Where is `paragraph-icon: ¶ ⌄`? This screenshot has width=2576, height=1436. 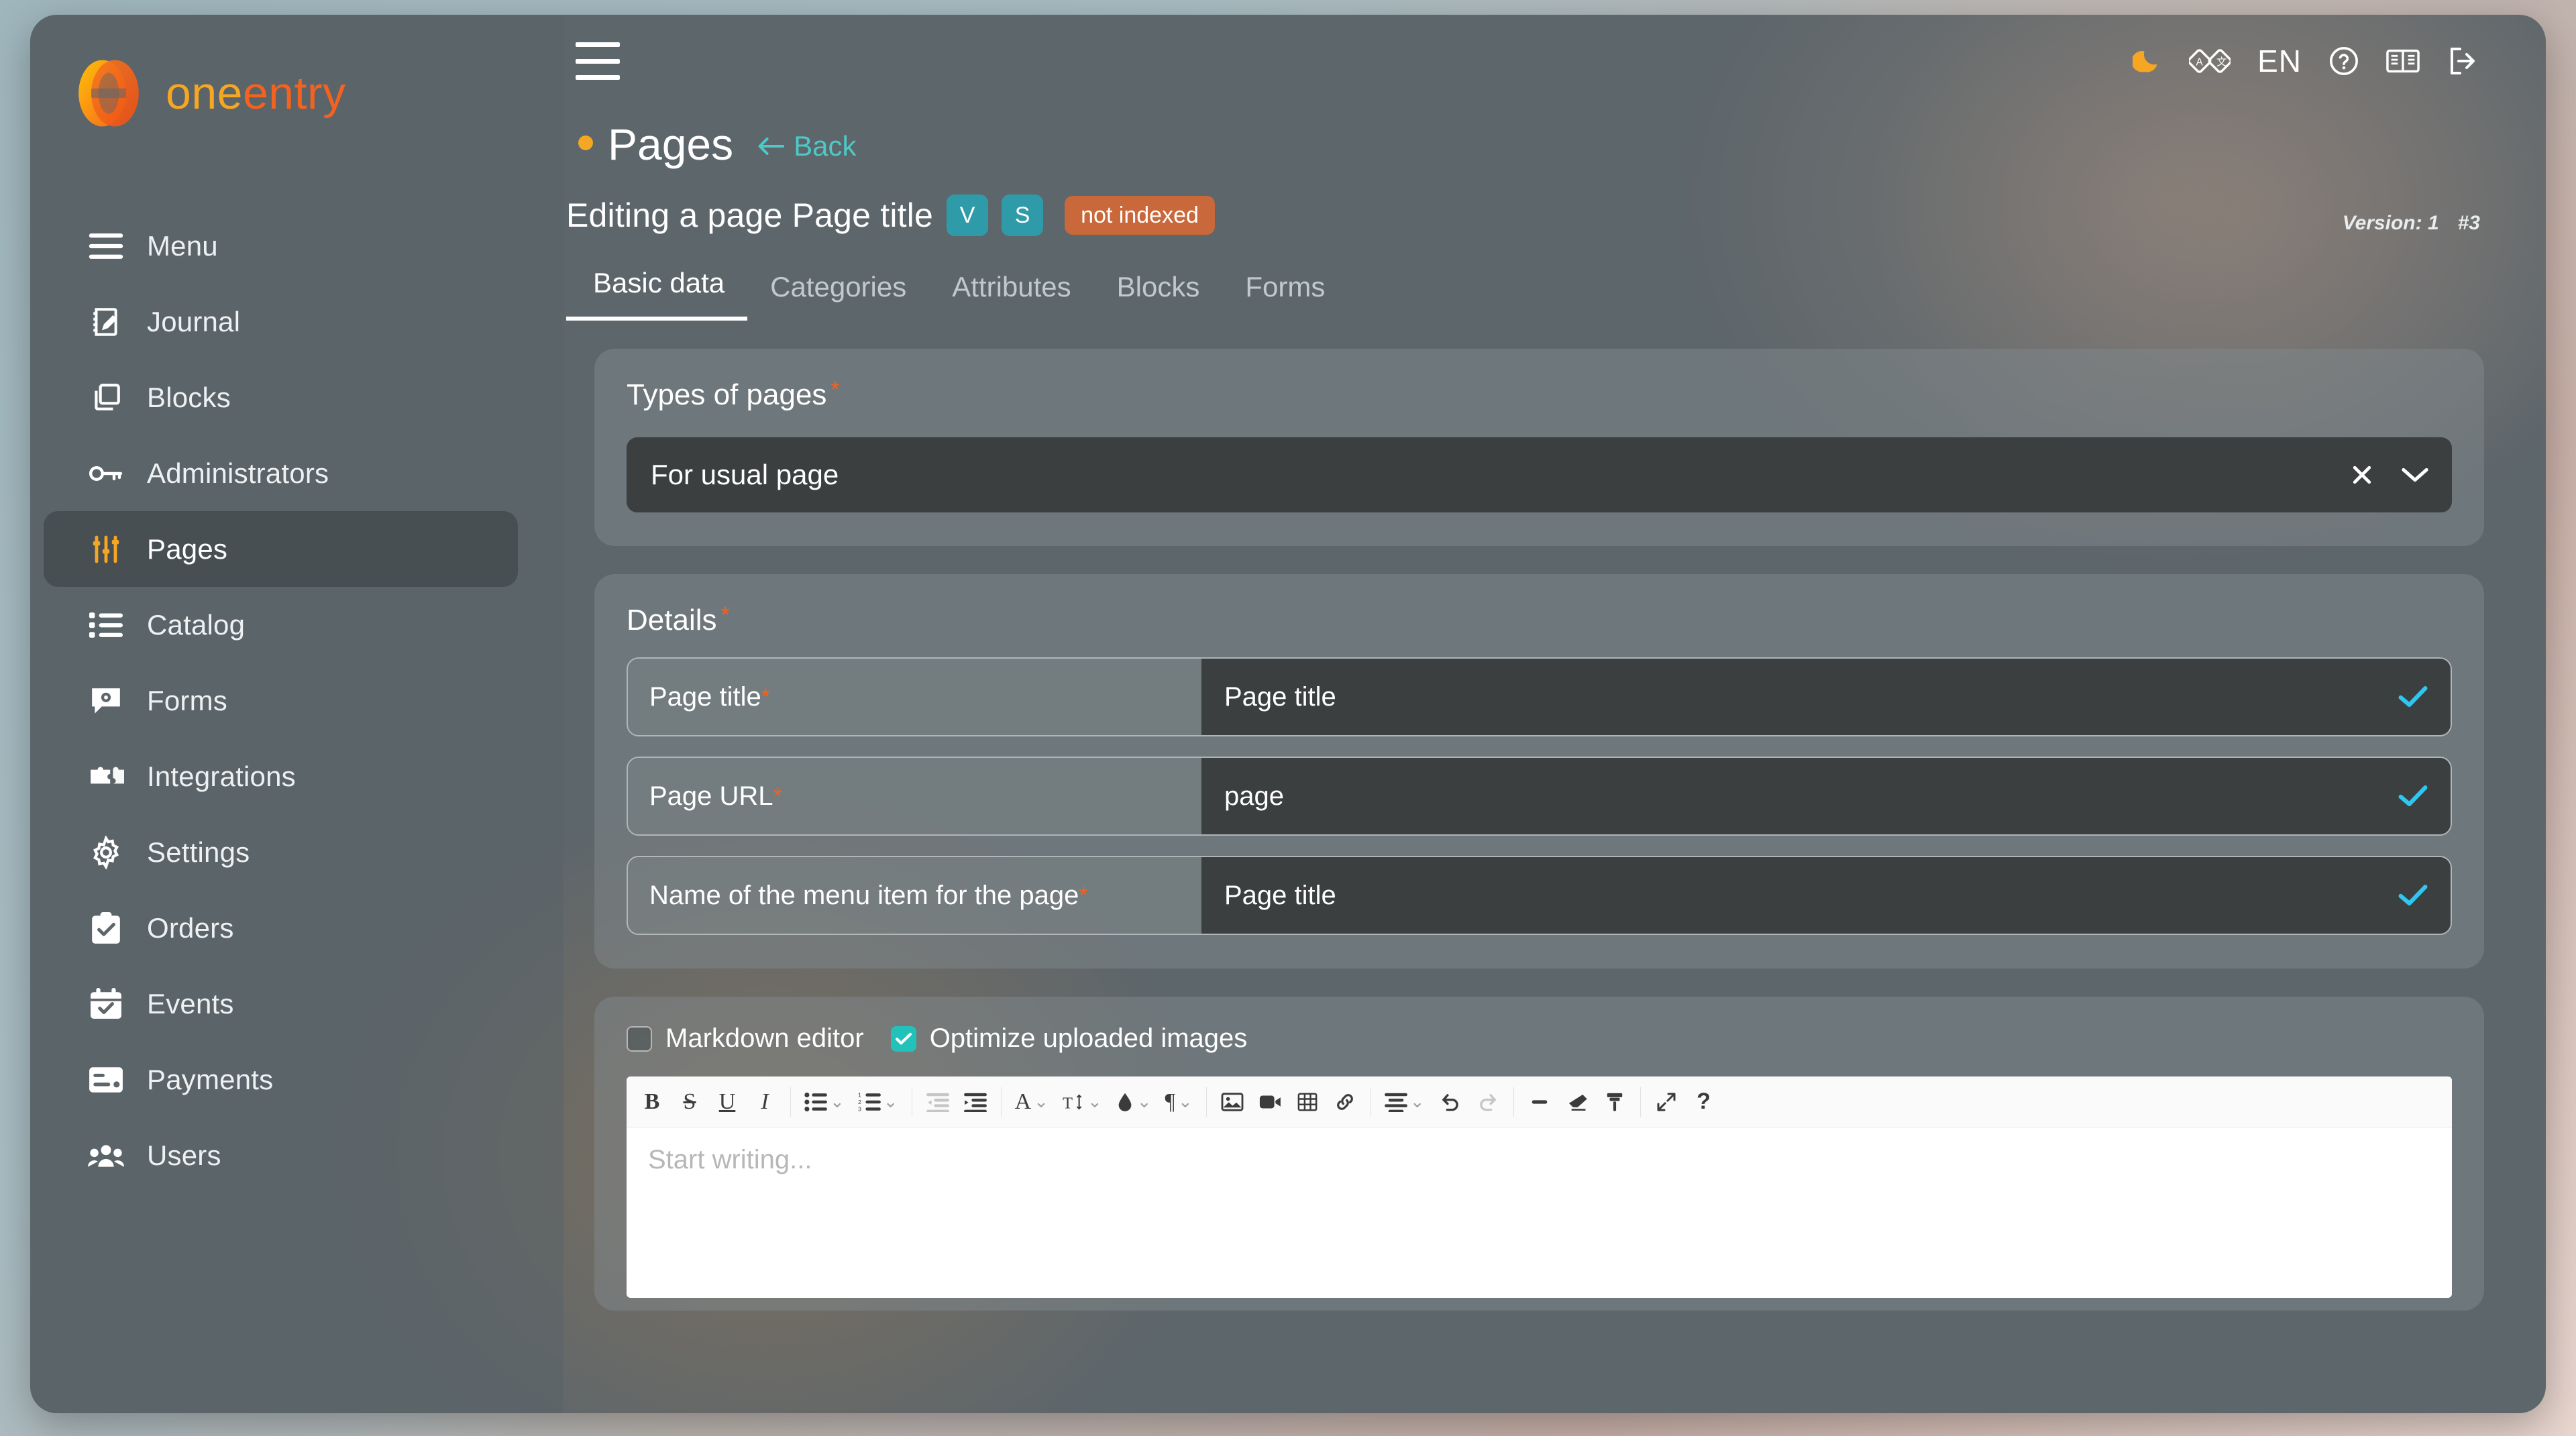 paragraph-icon: ¶ ⌄ is located at coordinates (1179, 1101).